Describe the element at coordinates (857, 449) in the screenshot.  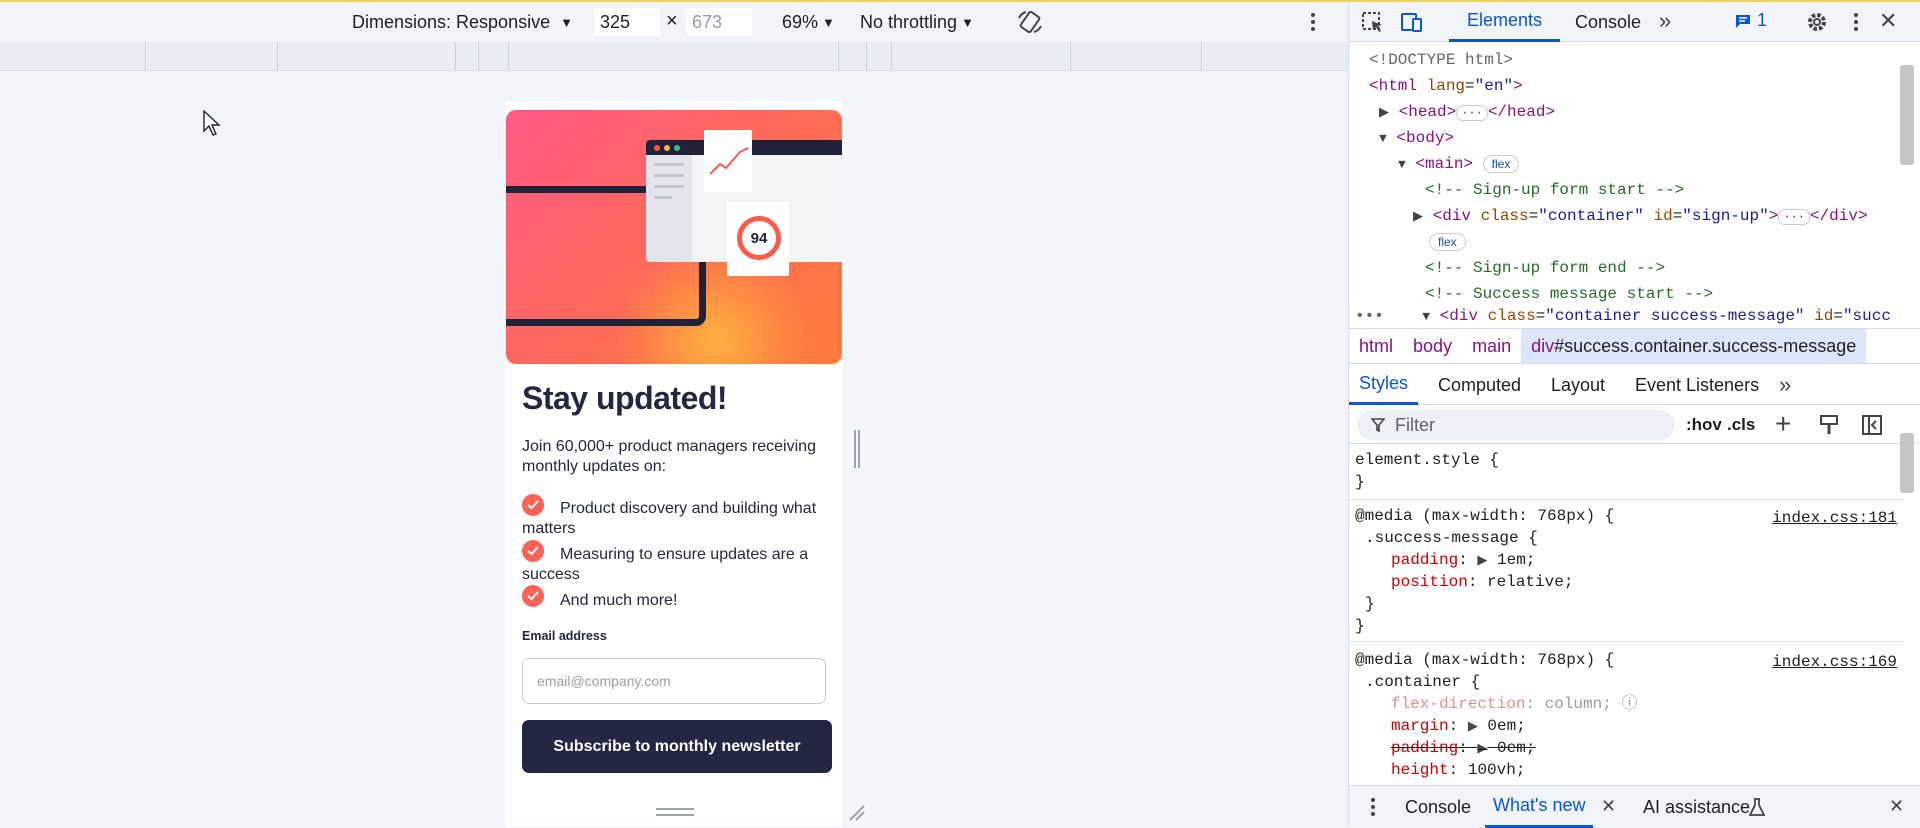
I see `resize-handle-right` at that location.